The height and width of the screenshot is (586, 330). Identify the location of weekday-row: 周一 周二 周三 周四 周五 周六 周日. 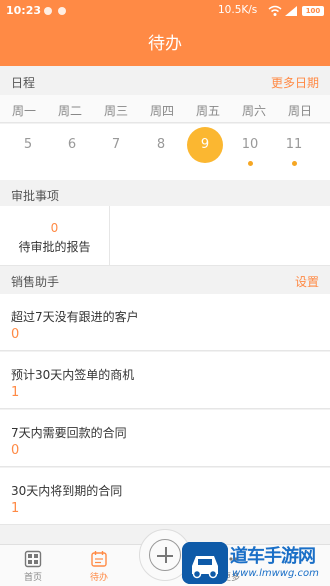
(165, 109).